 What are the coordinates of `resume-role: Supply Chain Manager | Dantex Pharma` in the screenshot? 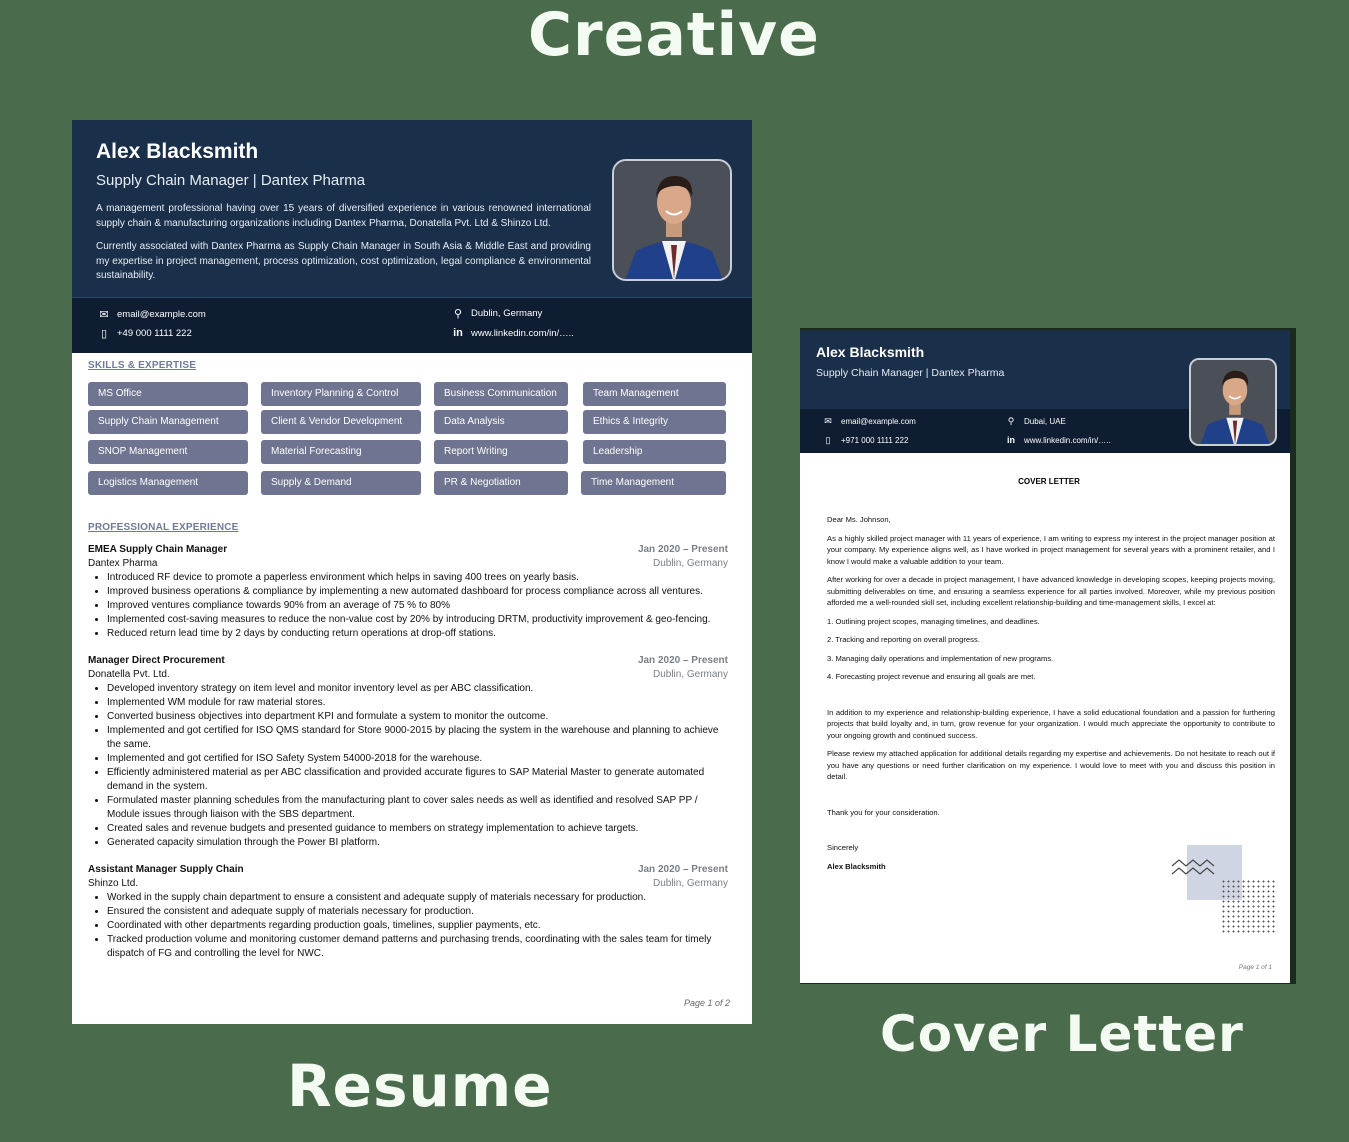 It's located at (231, 180).